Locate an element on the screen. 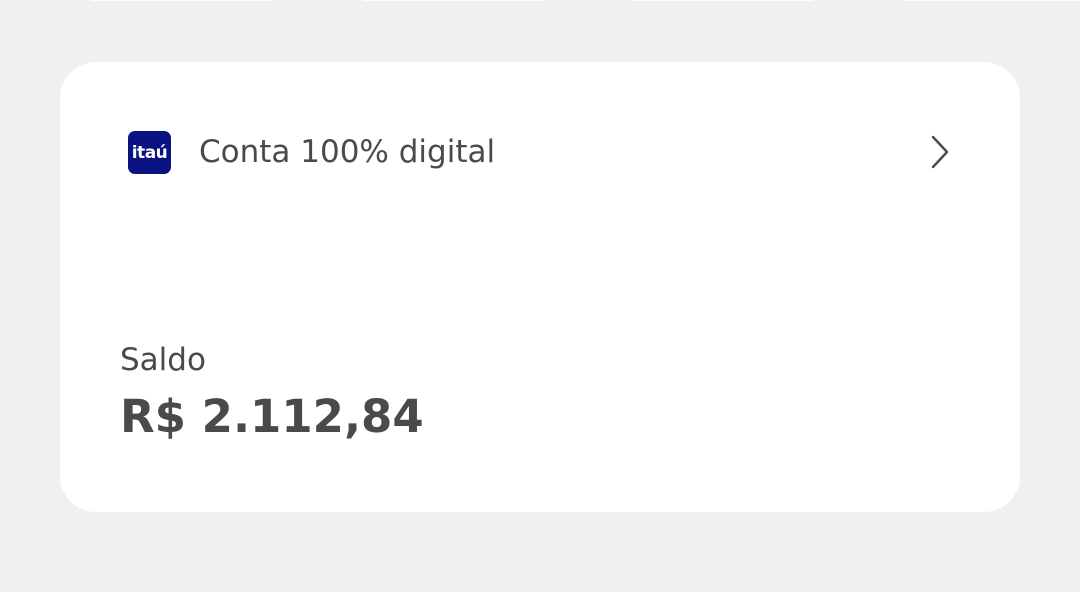 Image resolution: width=1080 pixels, height=592 pixels. balance-value: R$ 2.112,84 is located at coordinates (272, 416).